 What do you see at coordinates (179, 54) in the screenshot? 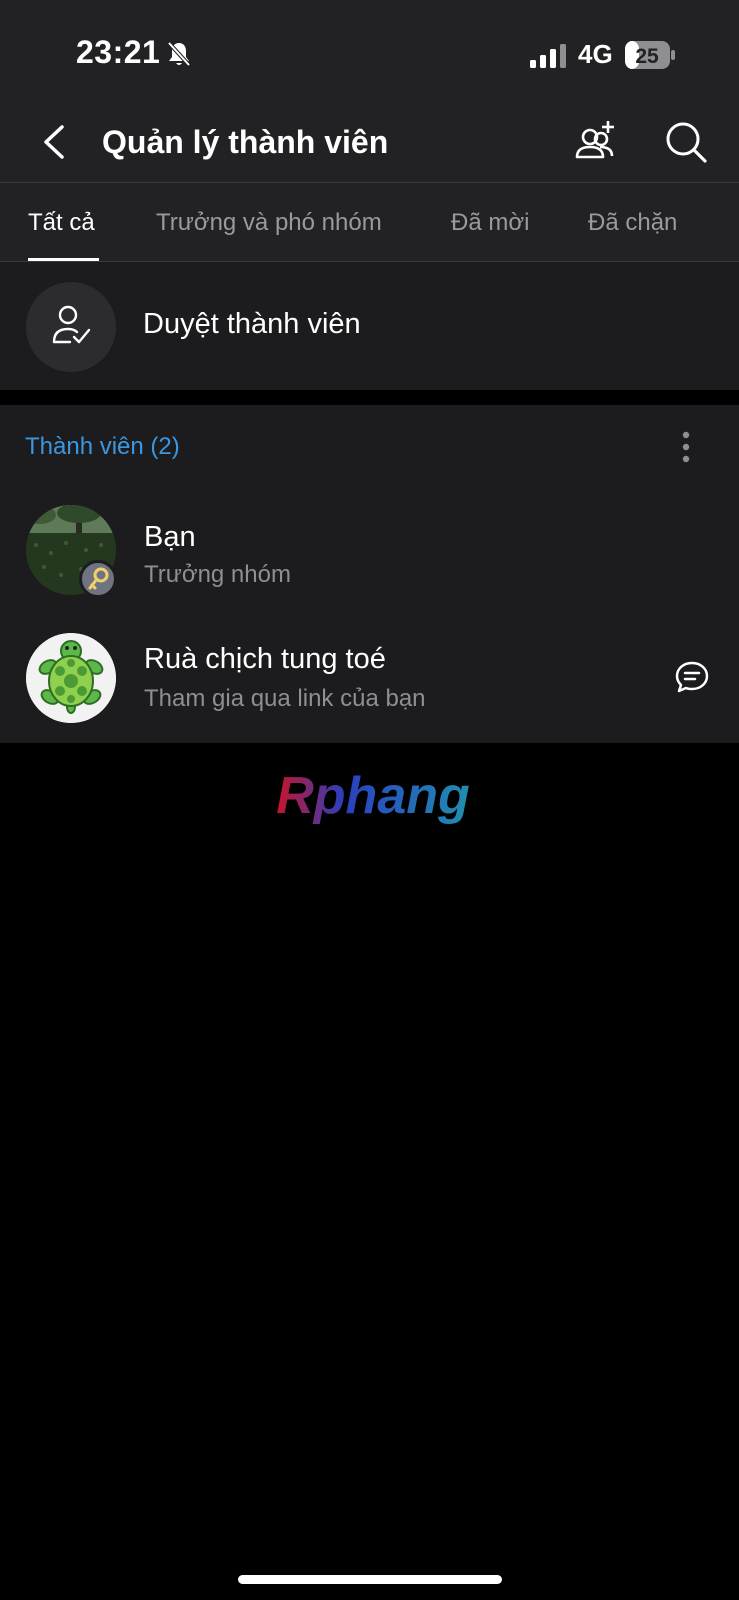
I see `bell-muted-icon` at bounding box center [179, 54].